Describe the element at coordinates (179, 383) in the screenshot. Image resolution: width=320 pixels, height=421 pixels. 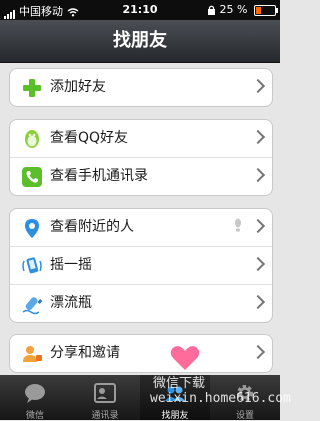
I see `watermark-title: 微信下载` at that location.